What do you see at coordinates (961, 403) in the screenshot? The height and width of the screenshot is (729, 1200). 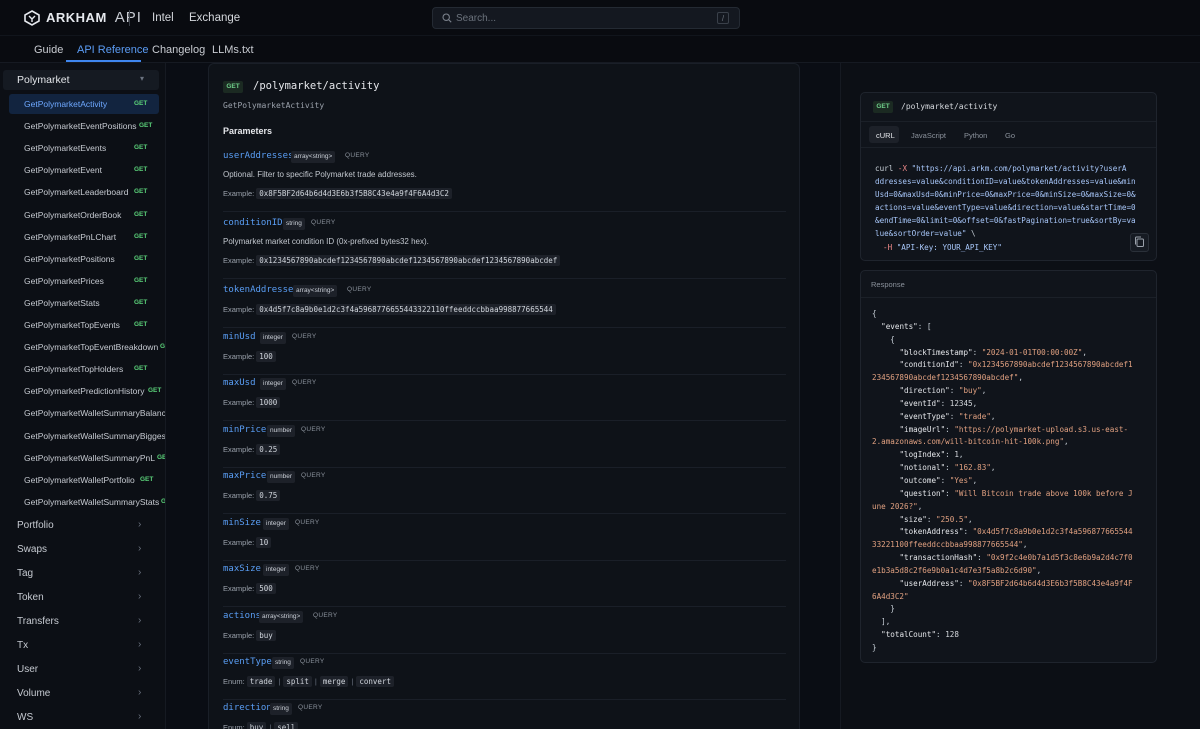 I see `json-number: 12345` at bounding box center [961, 403].